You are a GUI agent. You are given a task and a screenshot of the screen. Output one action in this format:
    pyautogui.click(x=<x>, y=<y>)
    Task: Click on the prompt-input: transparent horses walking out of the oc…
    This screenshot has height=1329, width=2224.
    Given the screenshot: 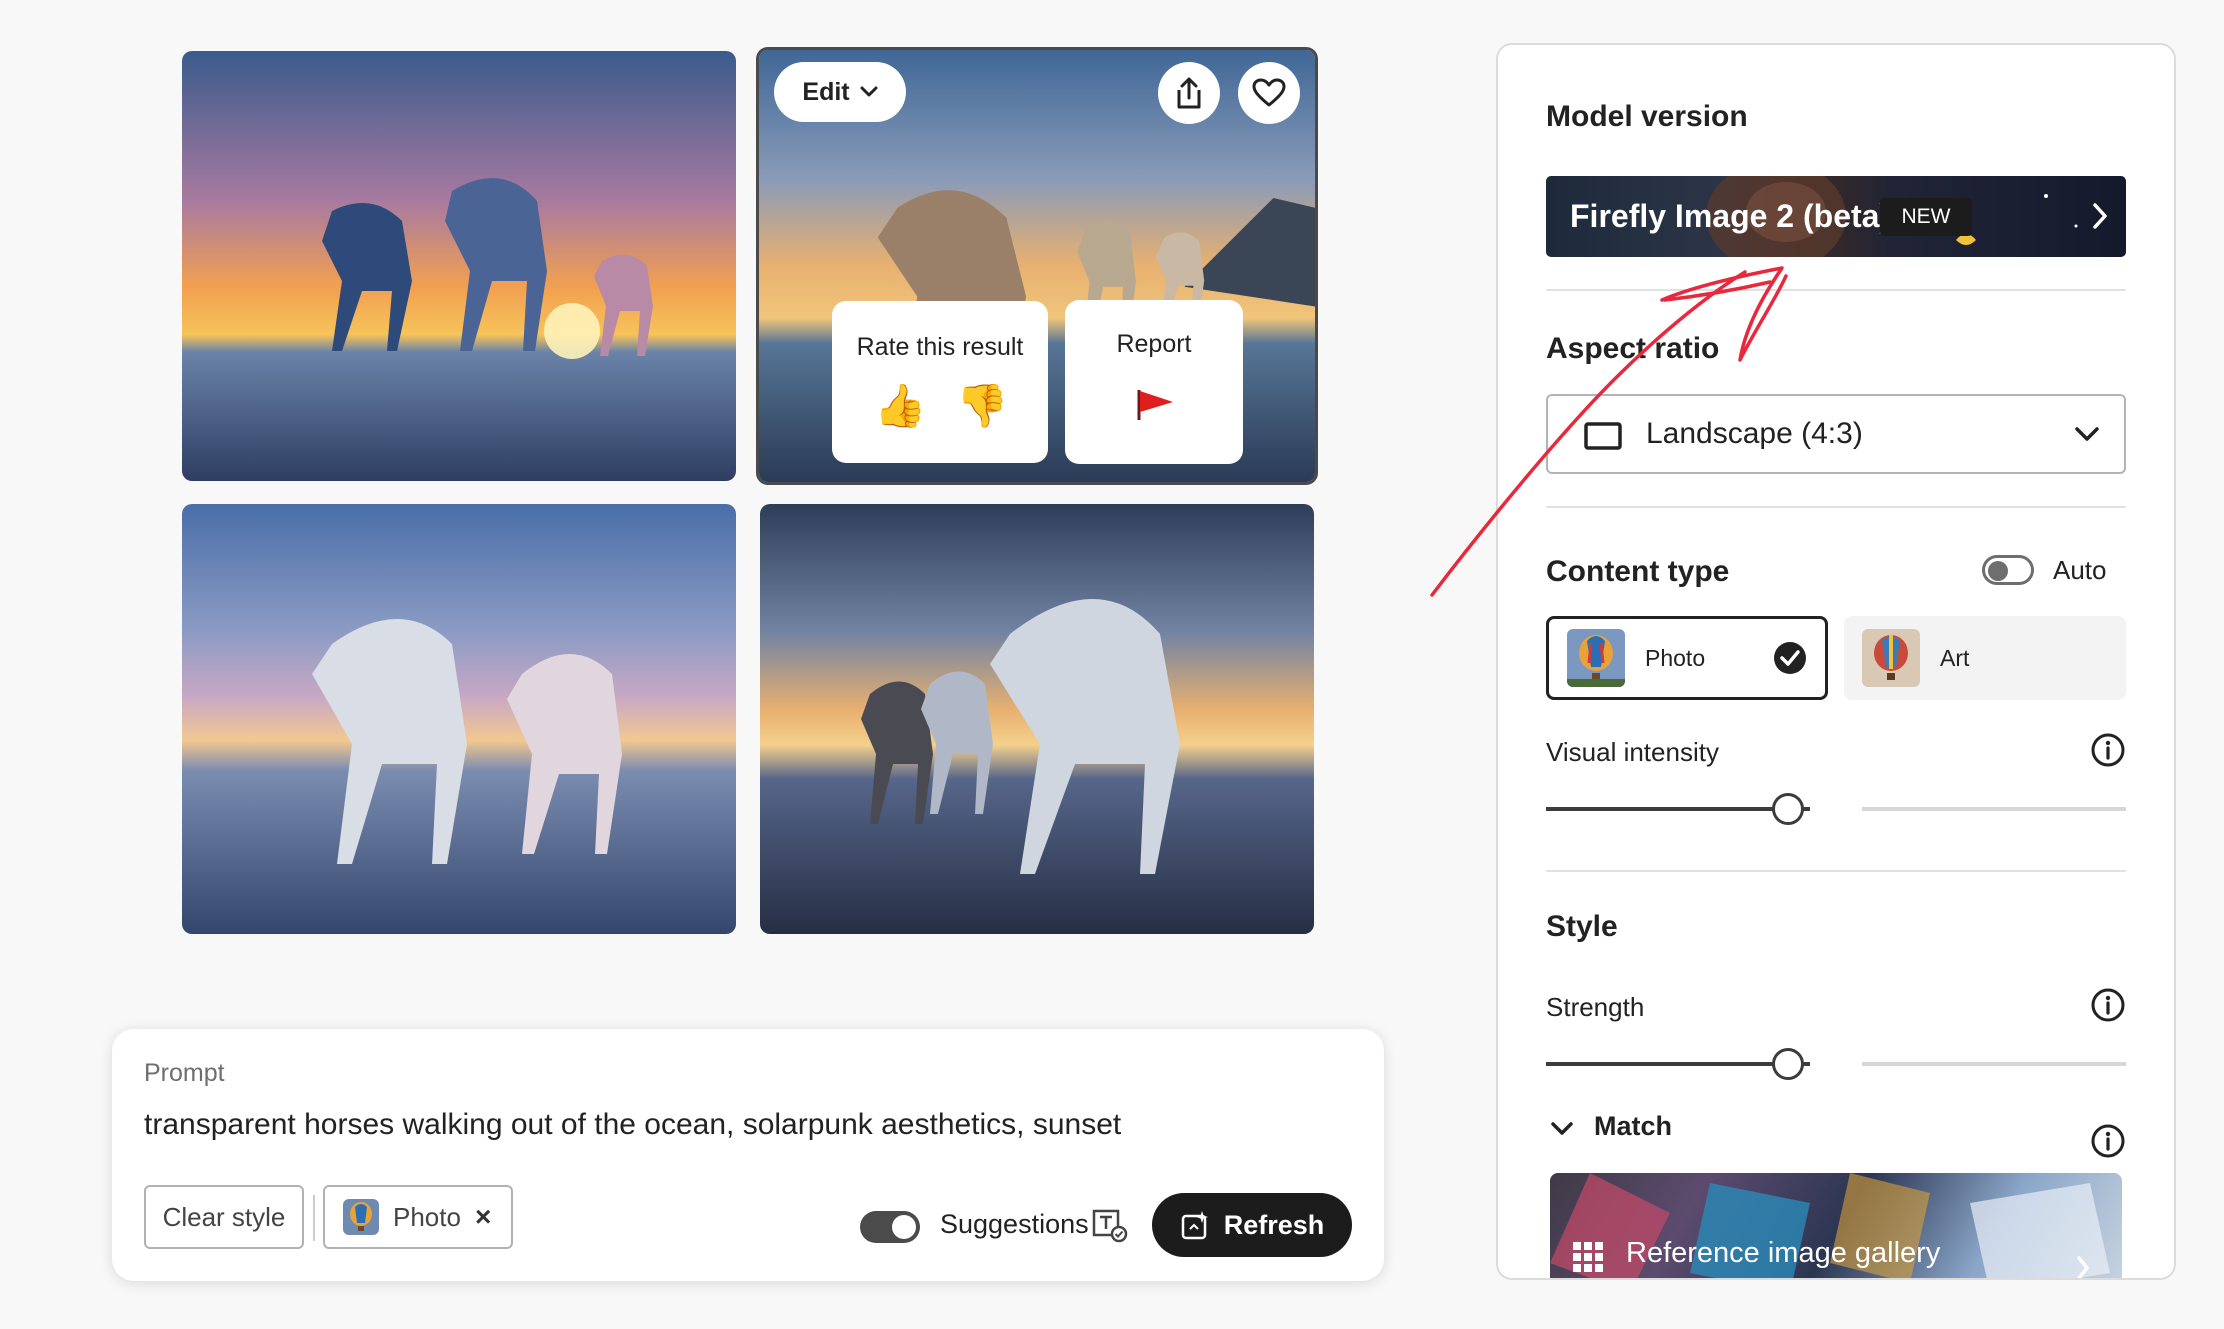 What is the action you would take?
    pyautogui.click(x=632, y=1125)
    